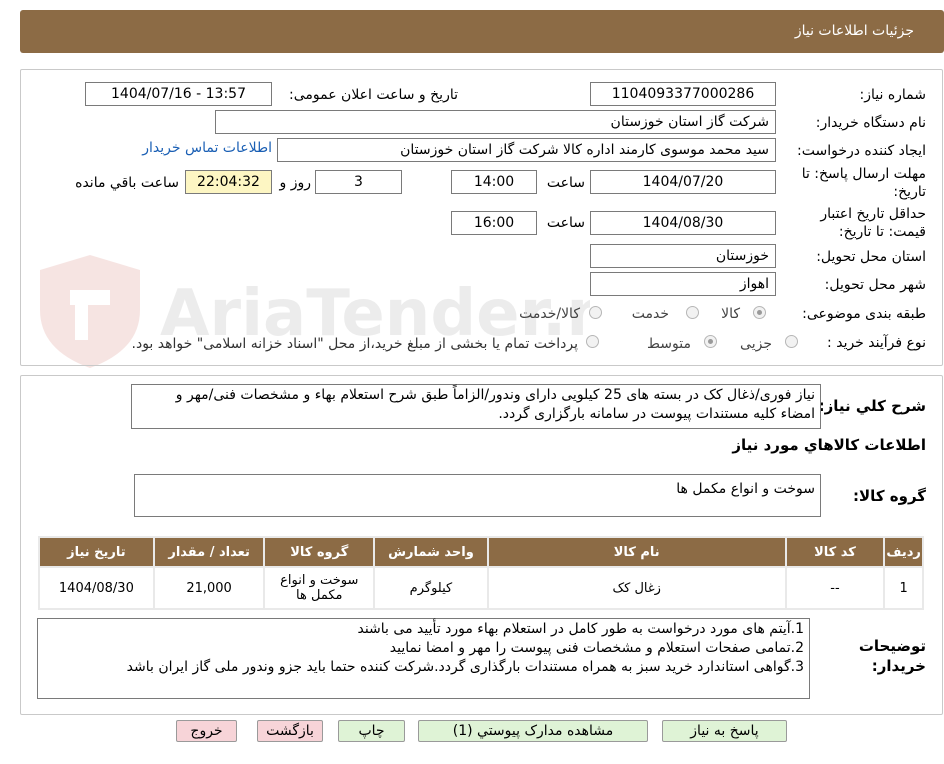 The width and height of the screenshot is (944, 764). What do you see at coordinates (864, 314) in the screenshot?
I see `category-label: طبقه بندی موضوعی:` at bounding box center [864, 314].